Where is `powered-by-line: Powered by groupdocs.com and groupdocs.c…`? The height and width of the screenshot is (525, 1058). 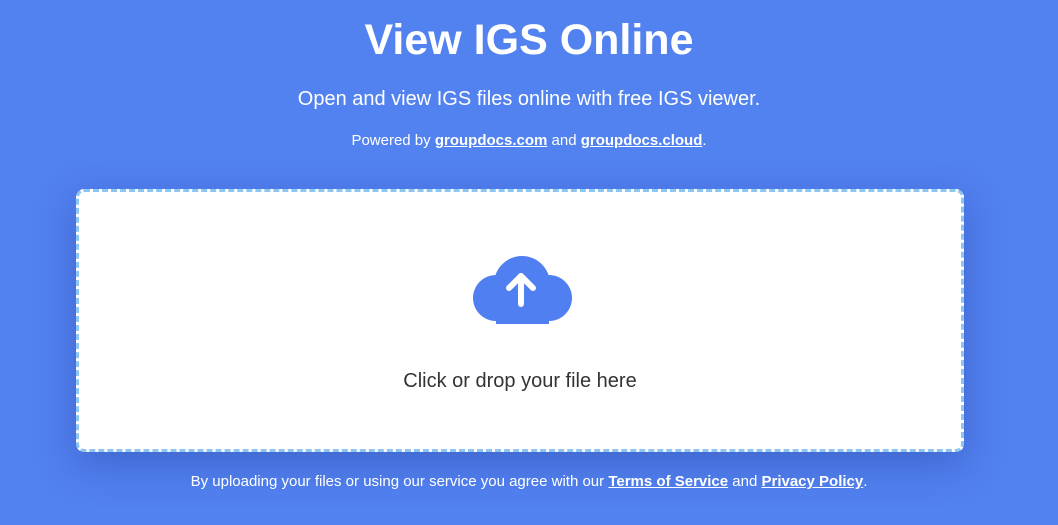 powered-by-line: Powered by groupdocs.com and groupdocs.c… is located at coordinates (529, 141).